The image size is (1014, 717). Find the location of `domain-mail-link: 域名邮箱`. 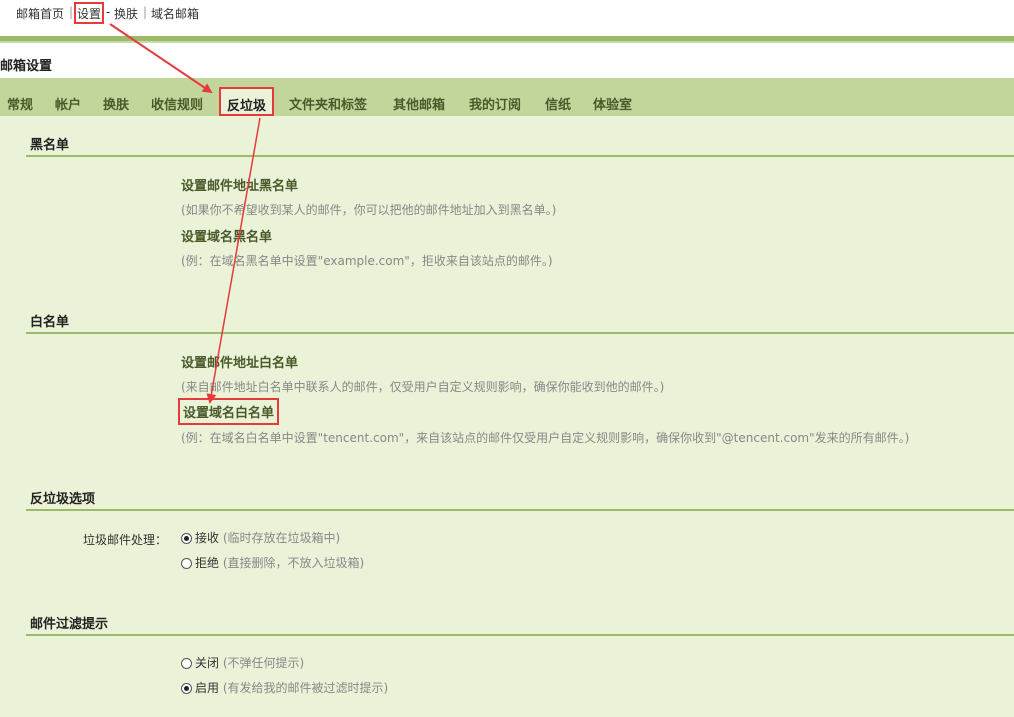

domain-mail-link: 域名邮箱 is located at coordinates (175, 13).